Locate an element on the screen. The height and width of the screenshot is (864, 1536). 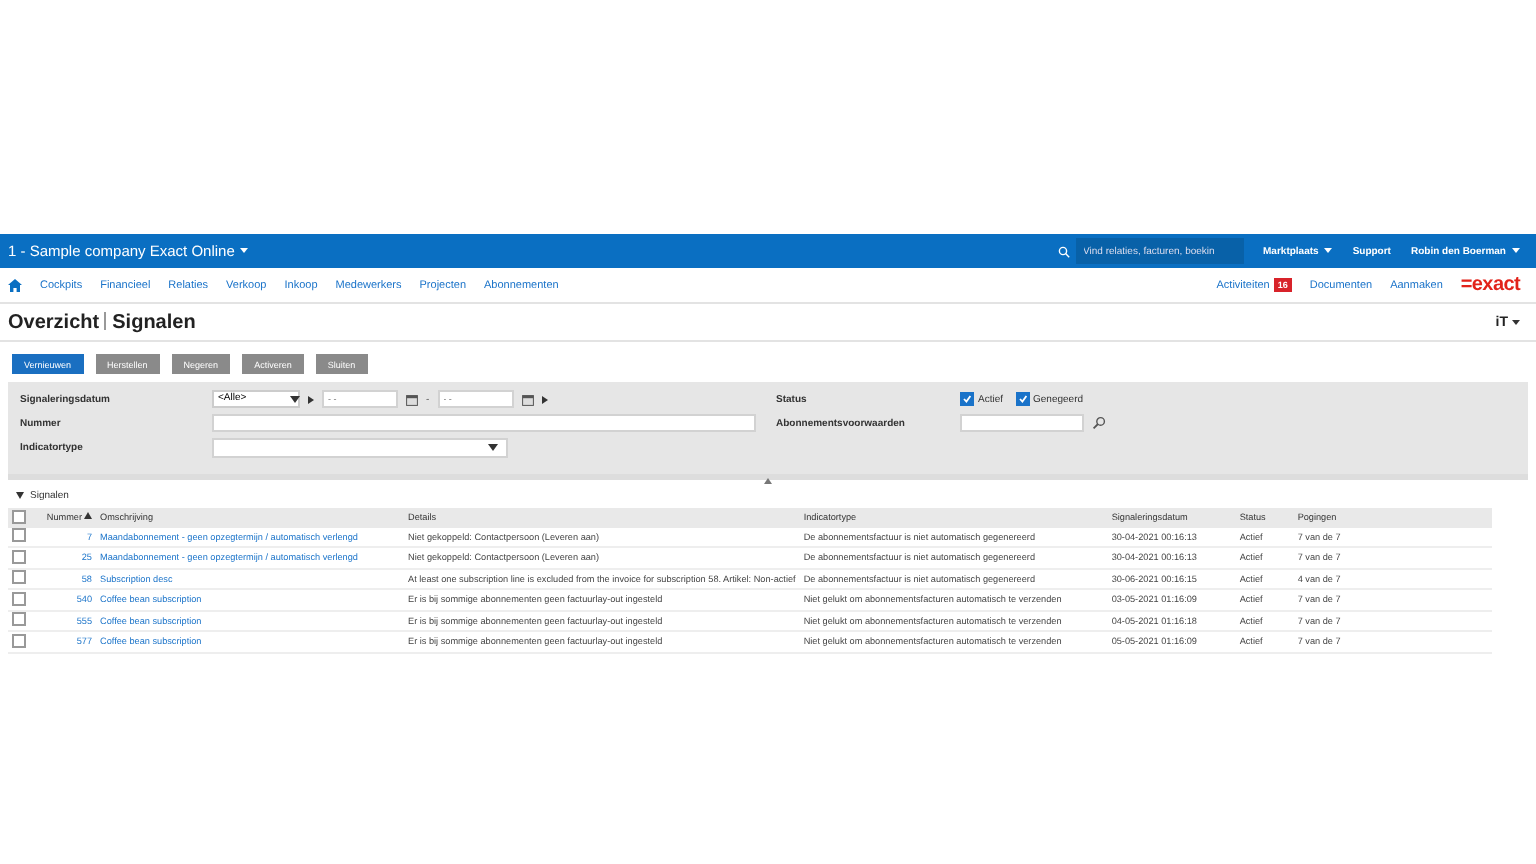
logo: =exact is located at coordinates (1490, 285).